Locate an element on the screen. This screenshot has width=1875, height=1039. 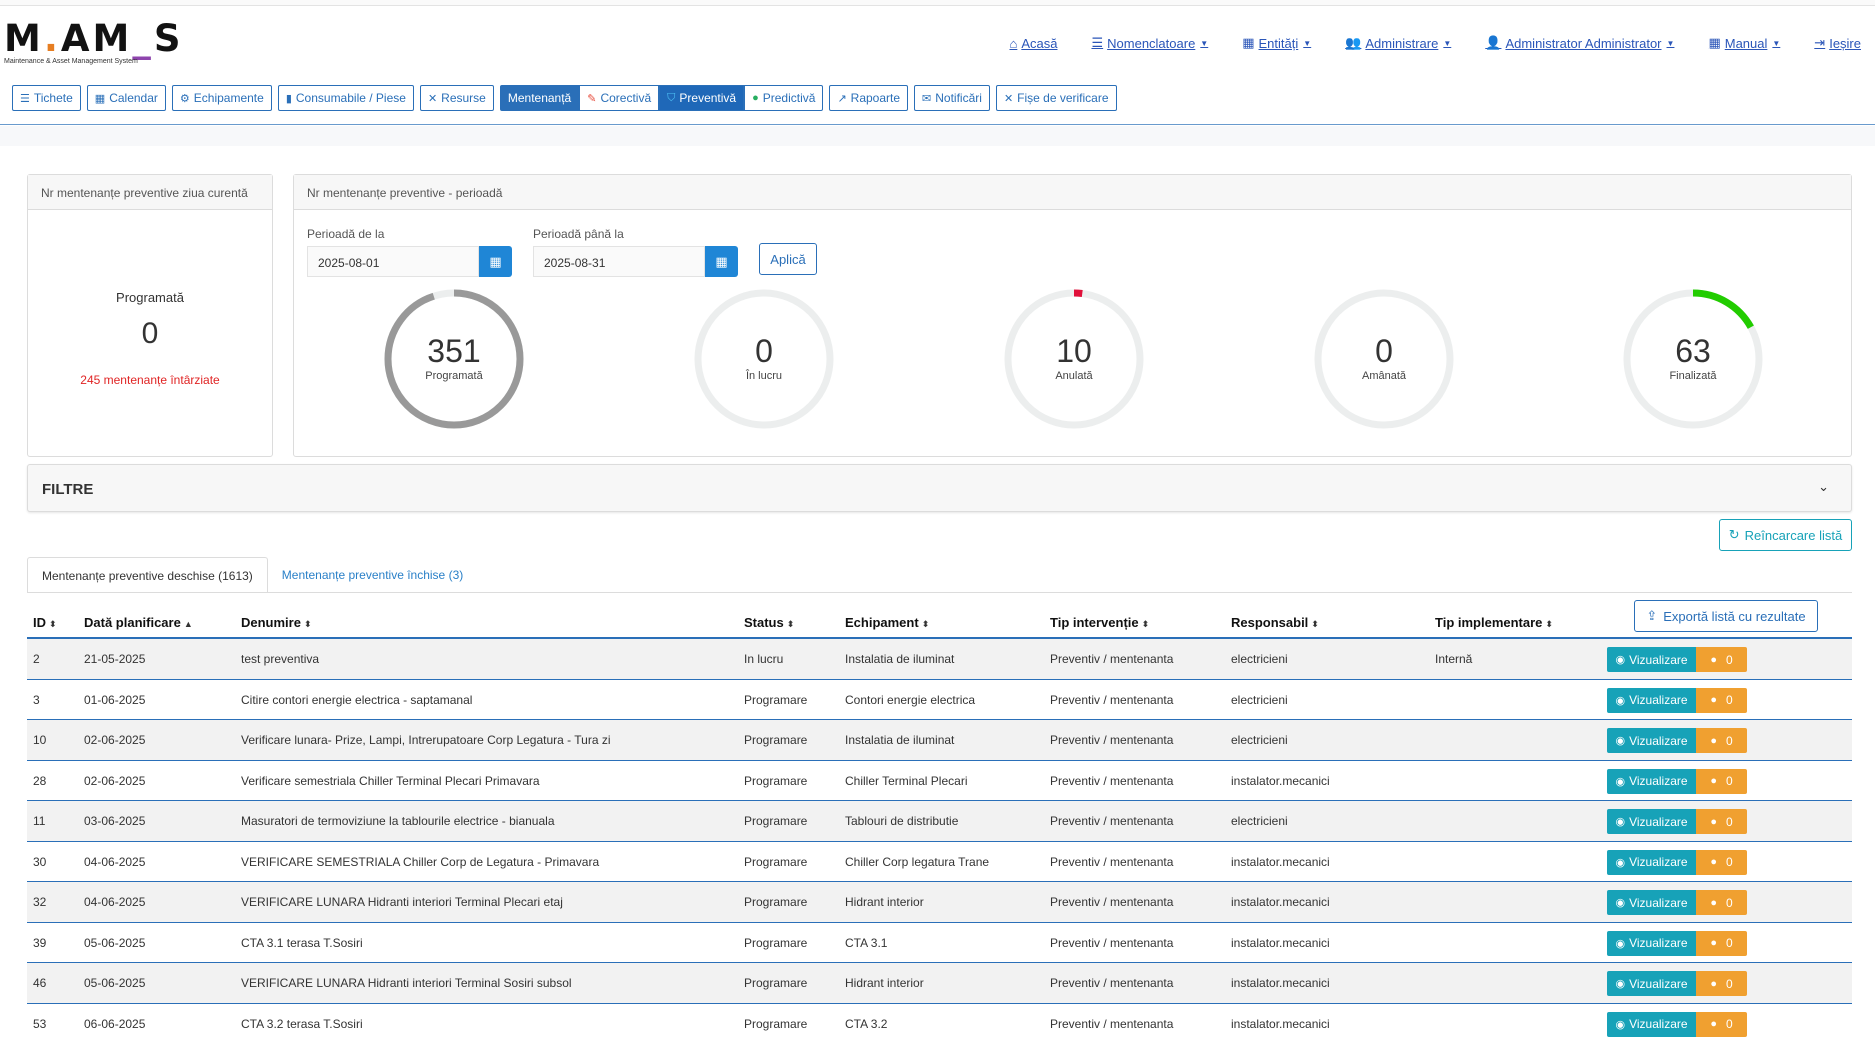
col-name: Denumire ⬍ is located at coordinates (276, 622).